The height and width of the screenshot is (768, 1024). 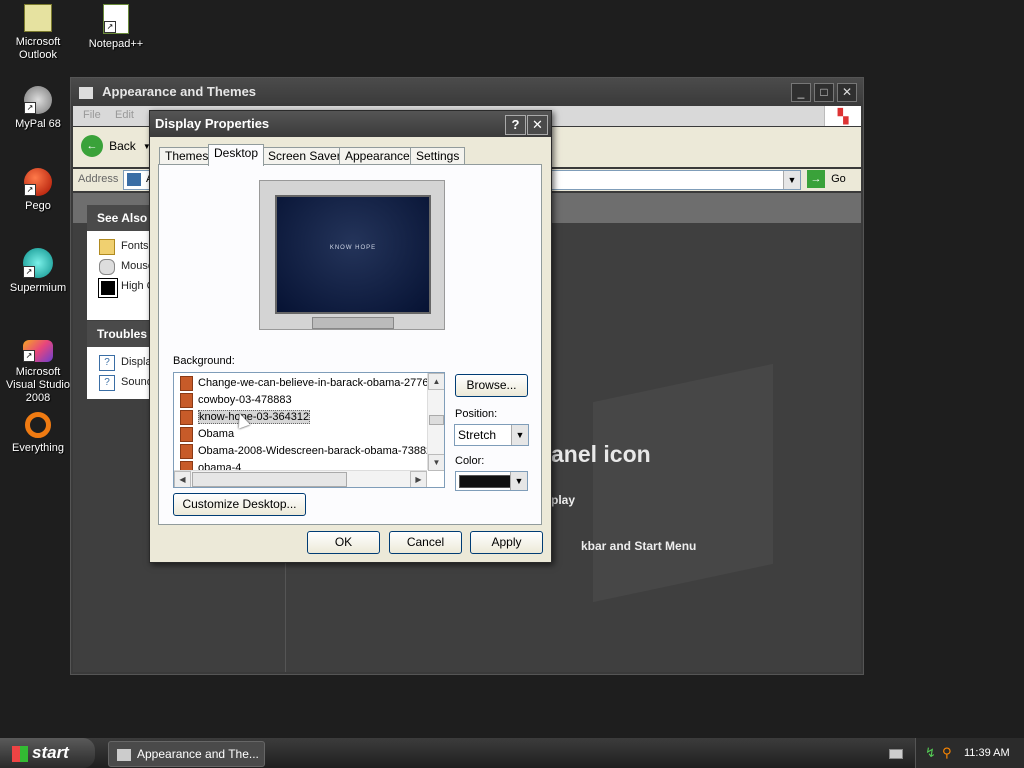 I want to click on task-link-display: play, so click(x=563, y=500).